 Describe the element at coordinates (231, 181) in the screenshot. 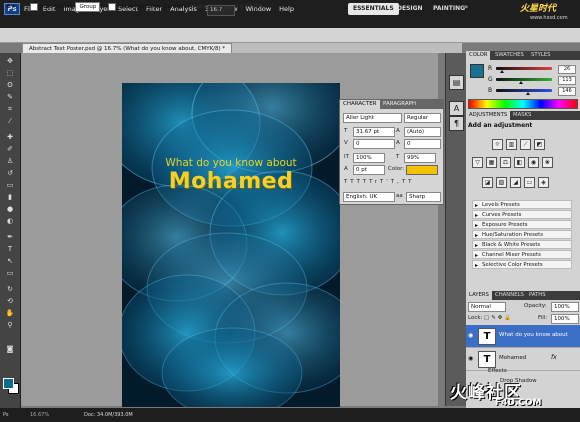

I see `poster-name: Mohamed` at that location.